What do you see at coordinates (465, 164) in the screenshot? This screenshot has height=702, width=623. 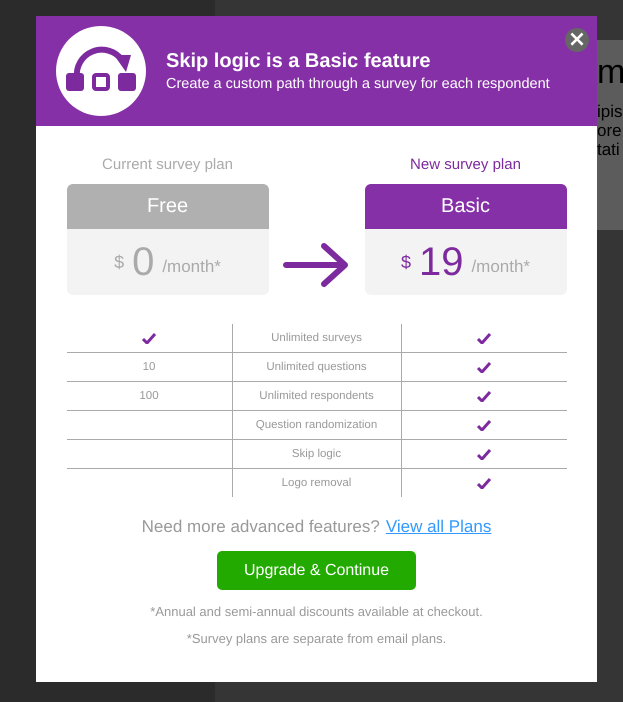 I see `plan-caption: New survey plan` at bounding box center [465, 164].